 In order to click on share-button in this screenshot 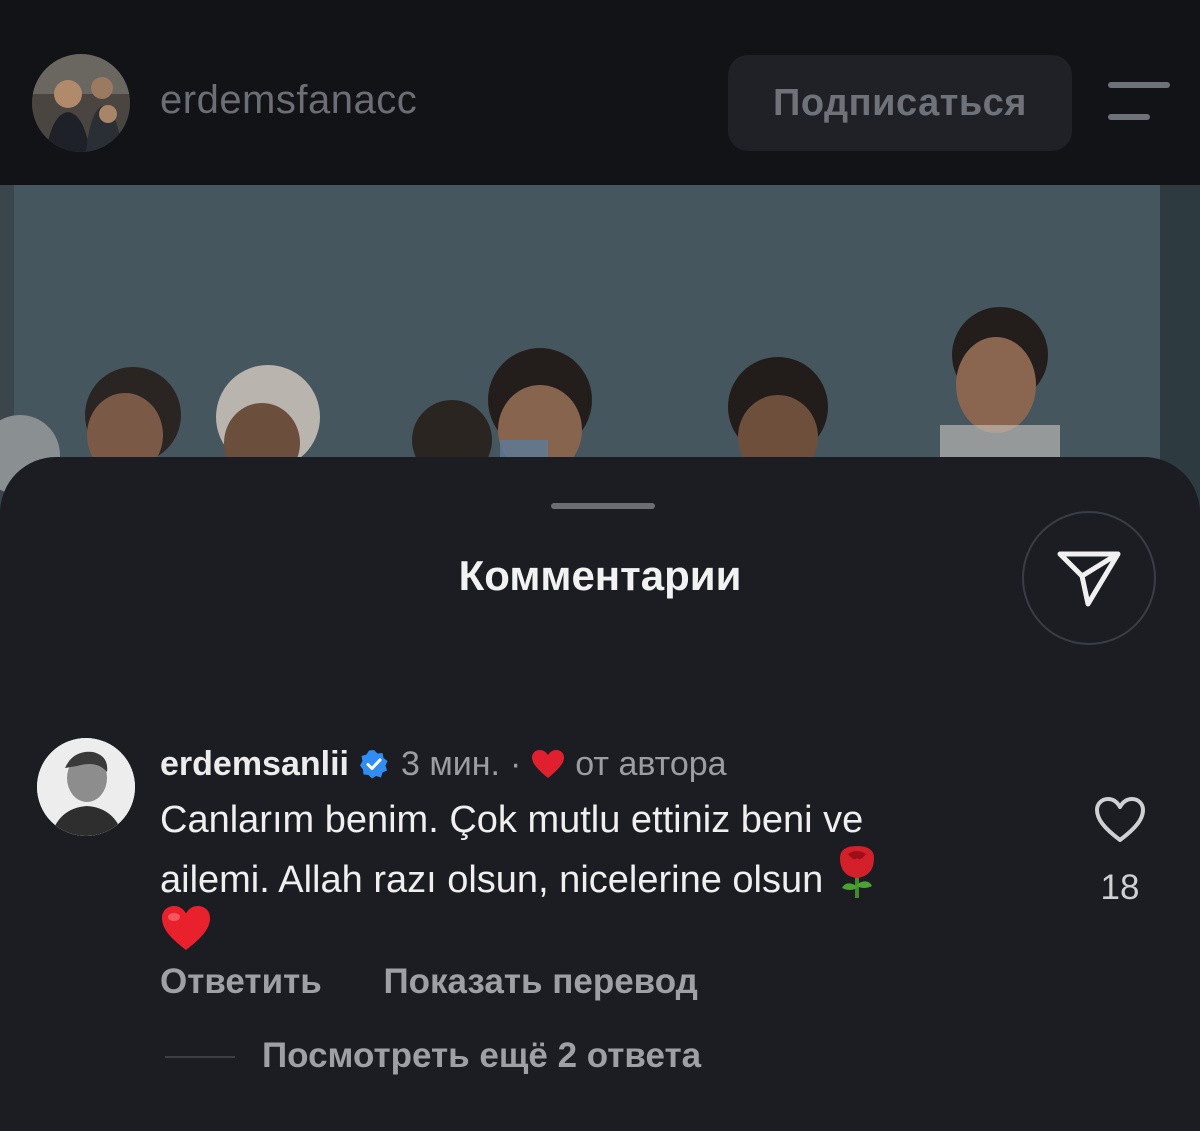, I will do `click(1089, 578)`.